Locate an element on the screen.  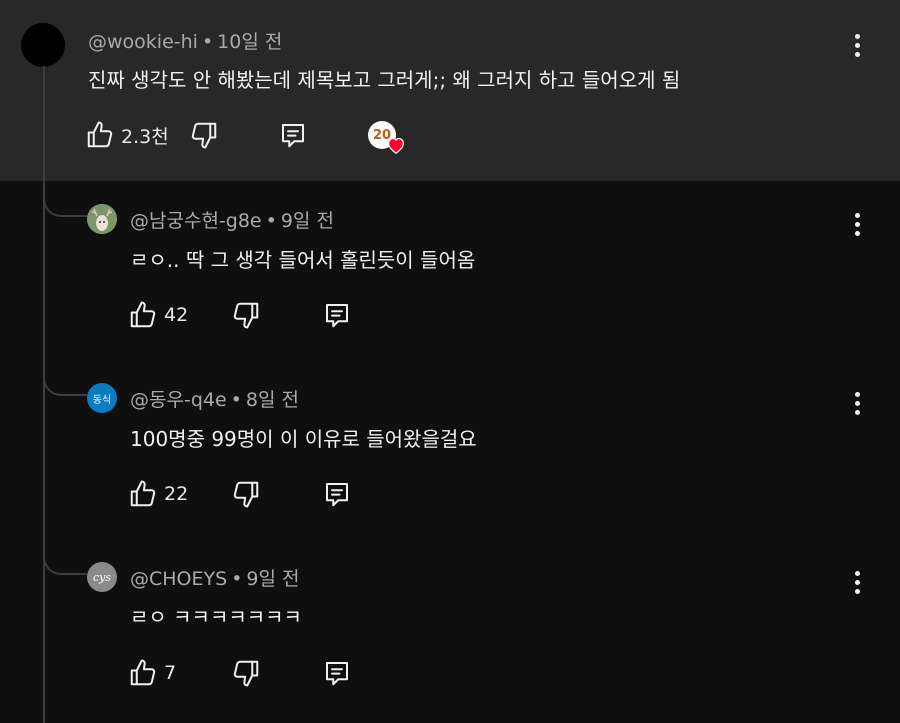
comment-actions: 2.3천 20 is located at coordinates (255, 138).